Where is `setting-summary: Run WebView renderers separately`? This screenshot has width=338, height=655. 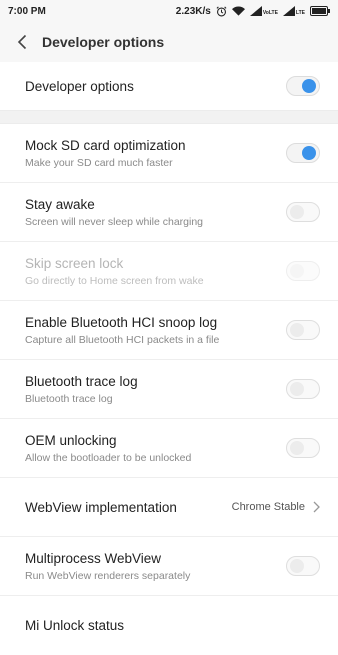
setting-summary: Run WebView renderers separately is located at coordinates (108, 575).